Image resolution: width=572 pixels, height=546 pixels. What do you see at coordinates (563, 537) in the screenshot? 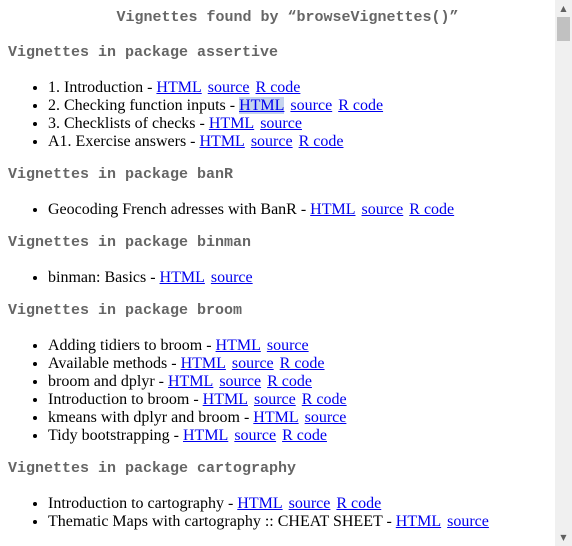
I see `scroll-down-arrow-icon: ▼` at bounding box center [563, 537].